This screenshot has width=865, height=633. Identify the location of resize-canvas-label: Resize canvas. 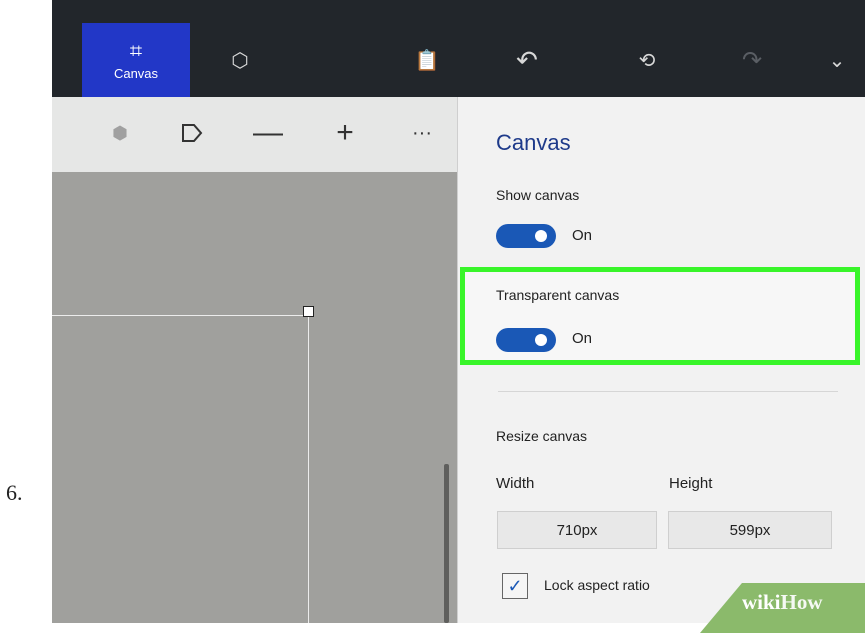
(542, 436).